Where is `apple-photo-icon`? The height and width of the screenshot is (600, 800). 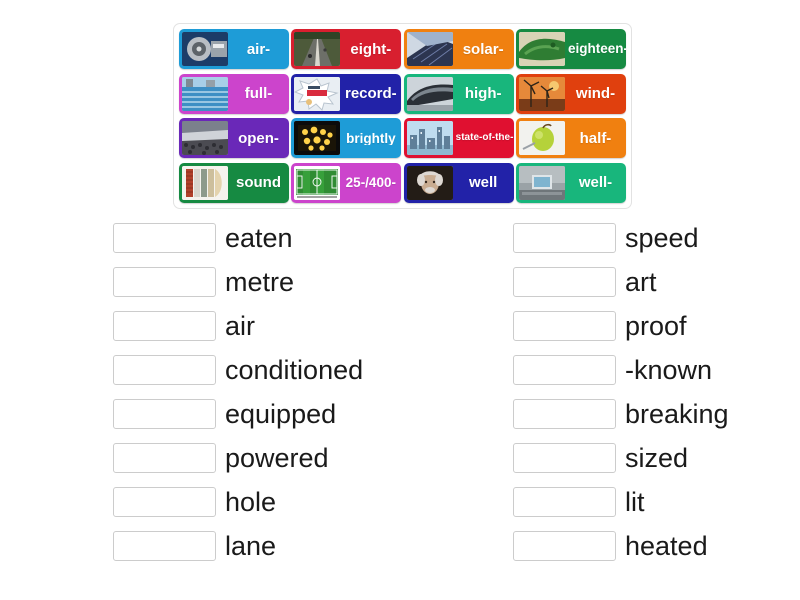 apple-photo-icon is located at coordinates (541, 138).